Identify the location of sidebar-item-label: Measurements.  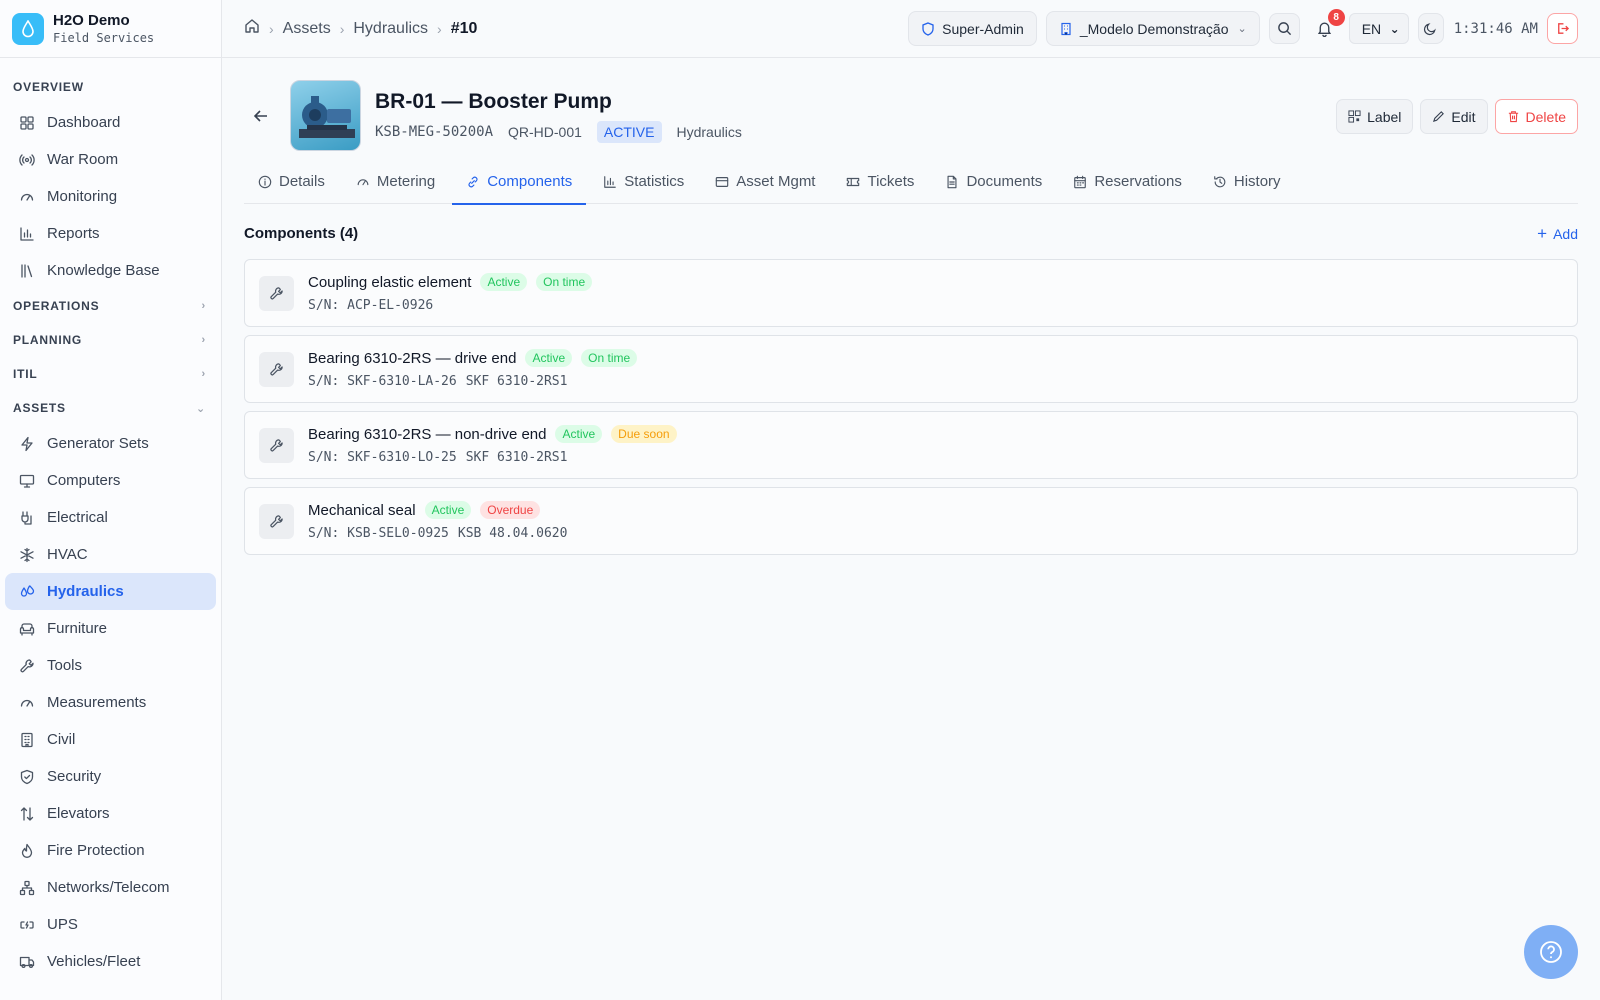
(97, 702).